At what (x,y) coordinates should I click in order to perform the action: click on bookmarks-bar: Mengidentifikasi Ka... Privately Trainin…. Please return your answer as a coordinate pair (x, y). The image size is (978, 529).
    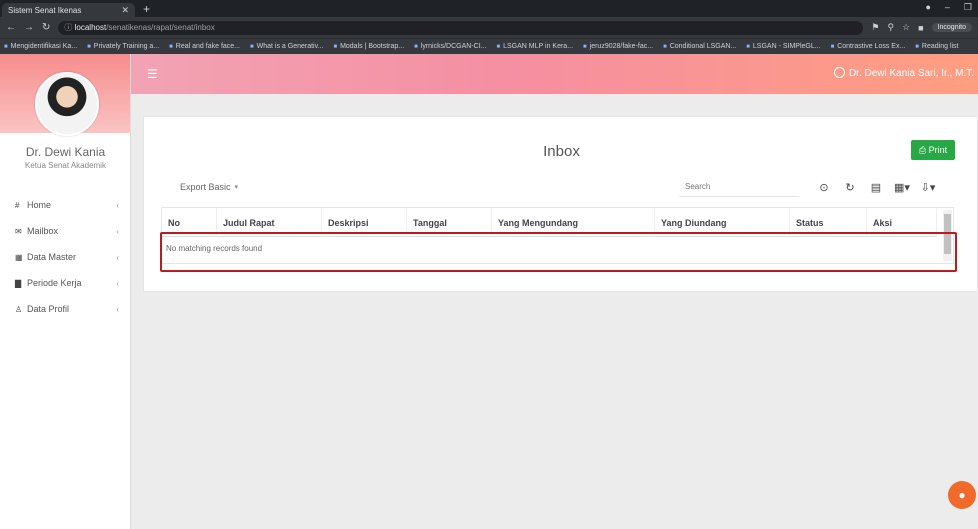
    Looking at the image, I should click on (489, 46).